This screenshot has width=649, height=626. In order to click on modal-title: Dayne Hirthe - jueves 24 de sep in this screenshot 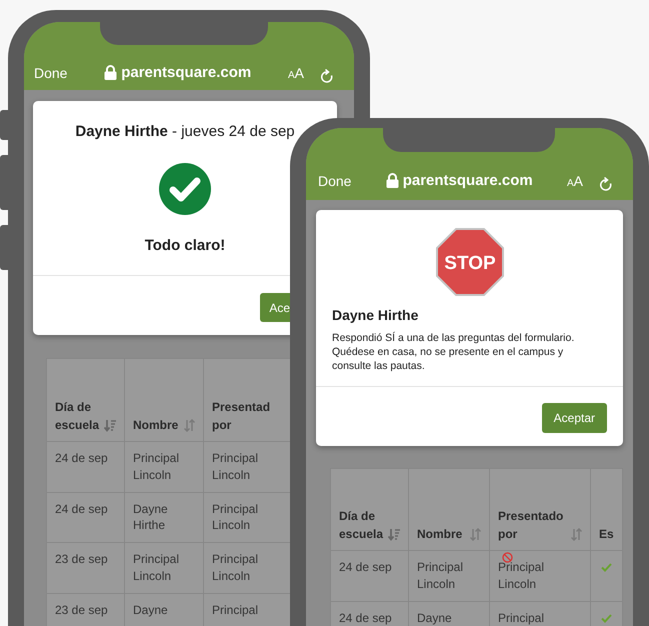, I will do `click(185, 132)`.